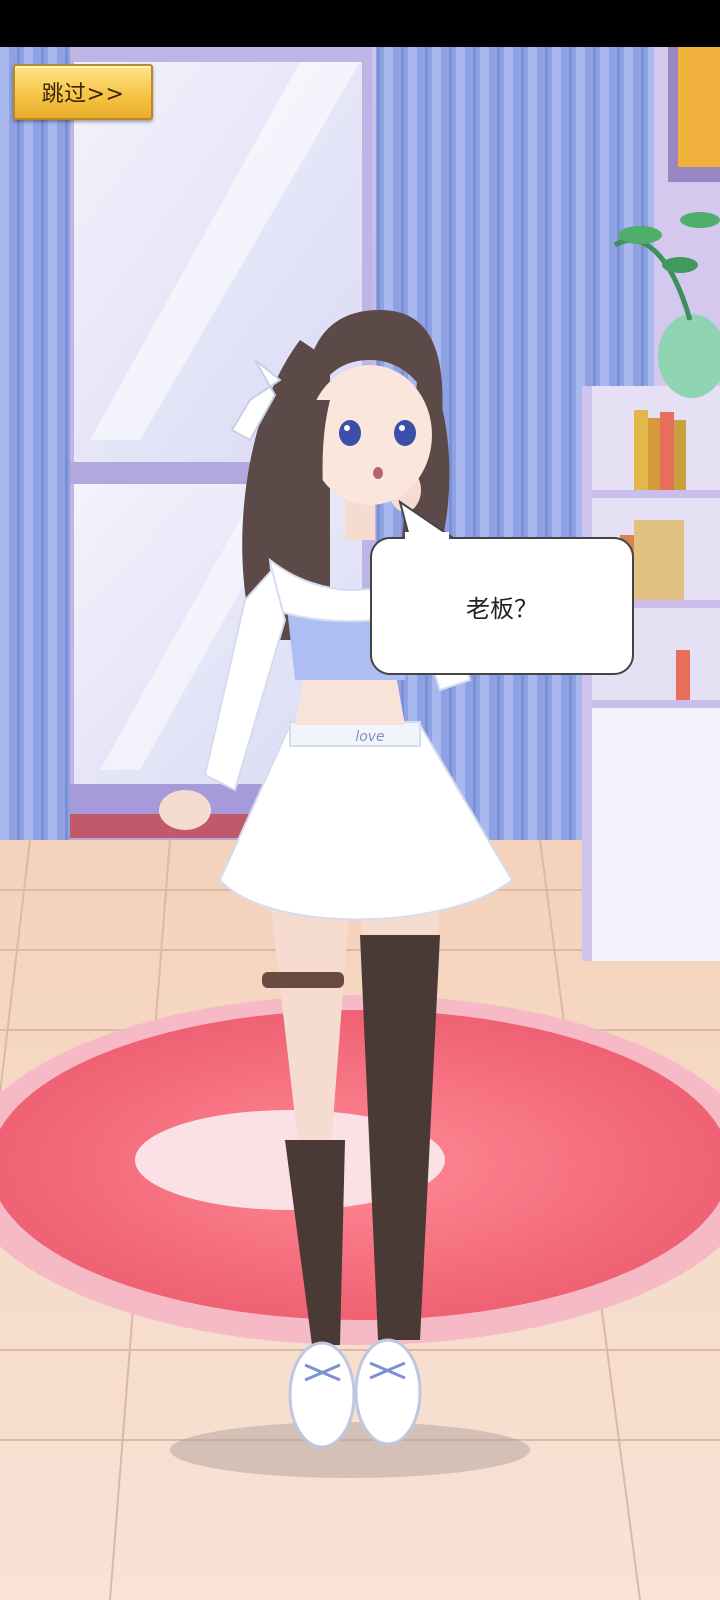 This screenshot has width=720, height=1600. I want to click on curtain-left, so click(35, 447).